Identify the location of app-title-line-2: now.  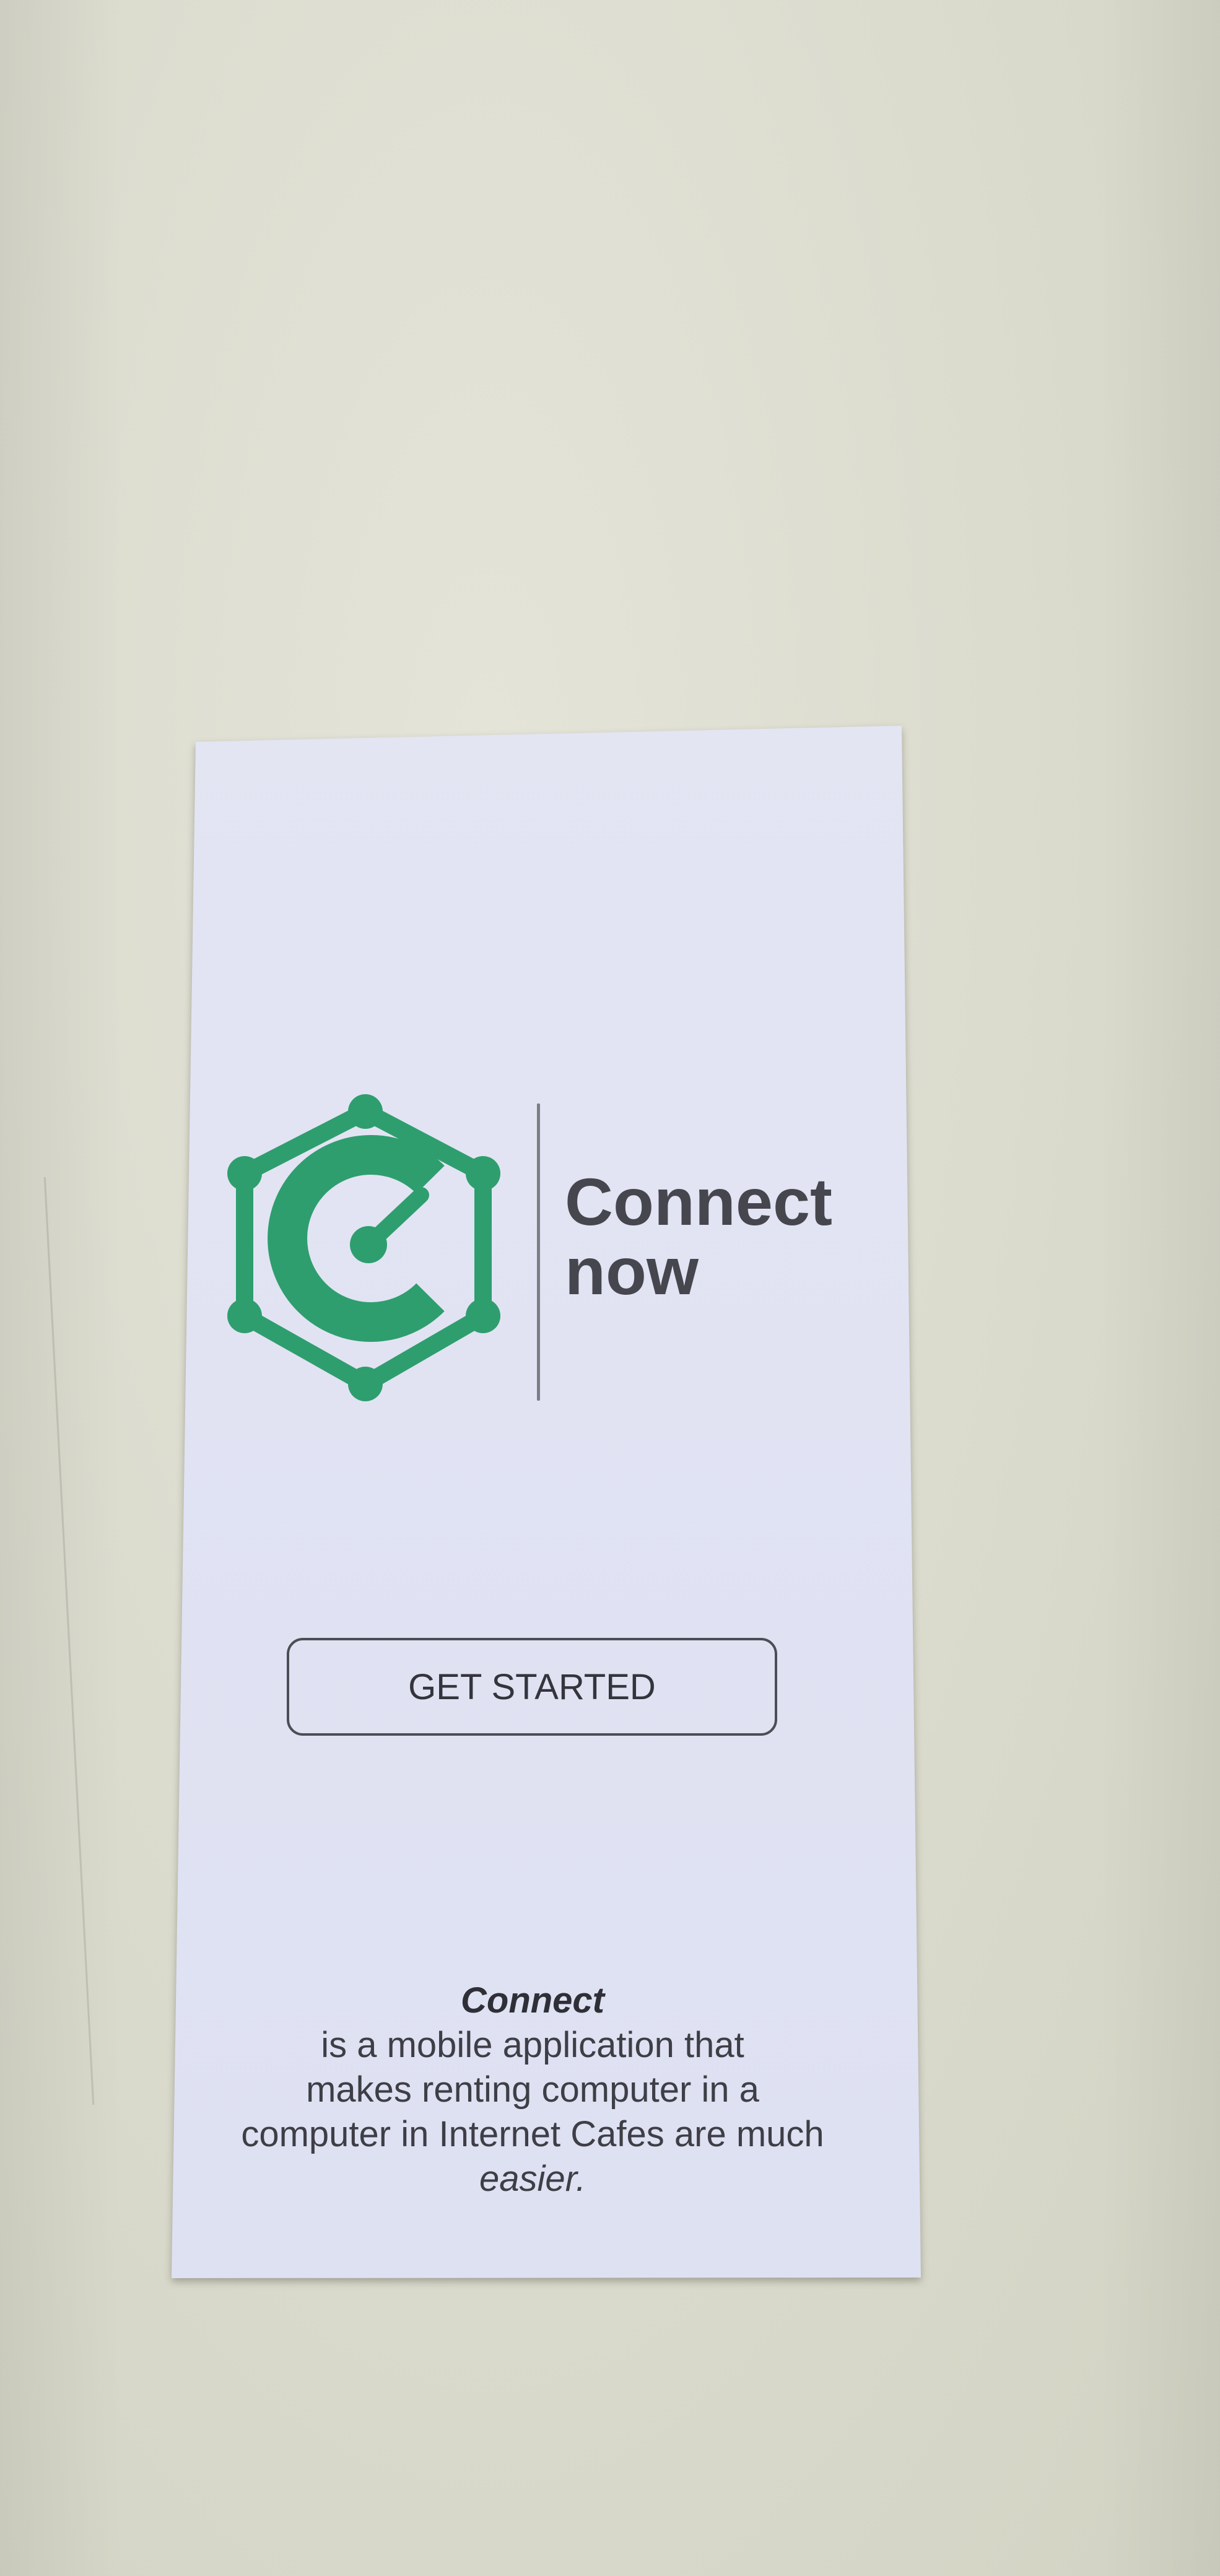
(632, 1271).